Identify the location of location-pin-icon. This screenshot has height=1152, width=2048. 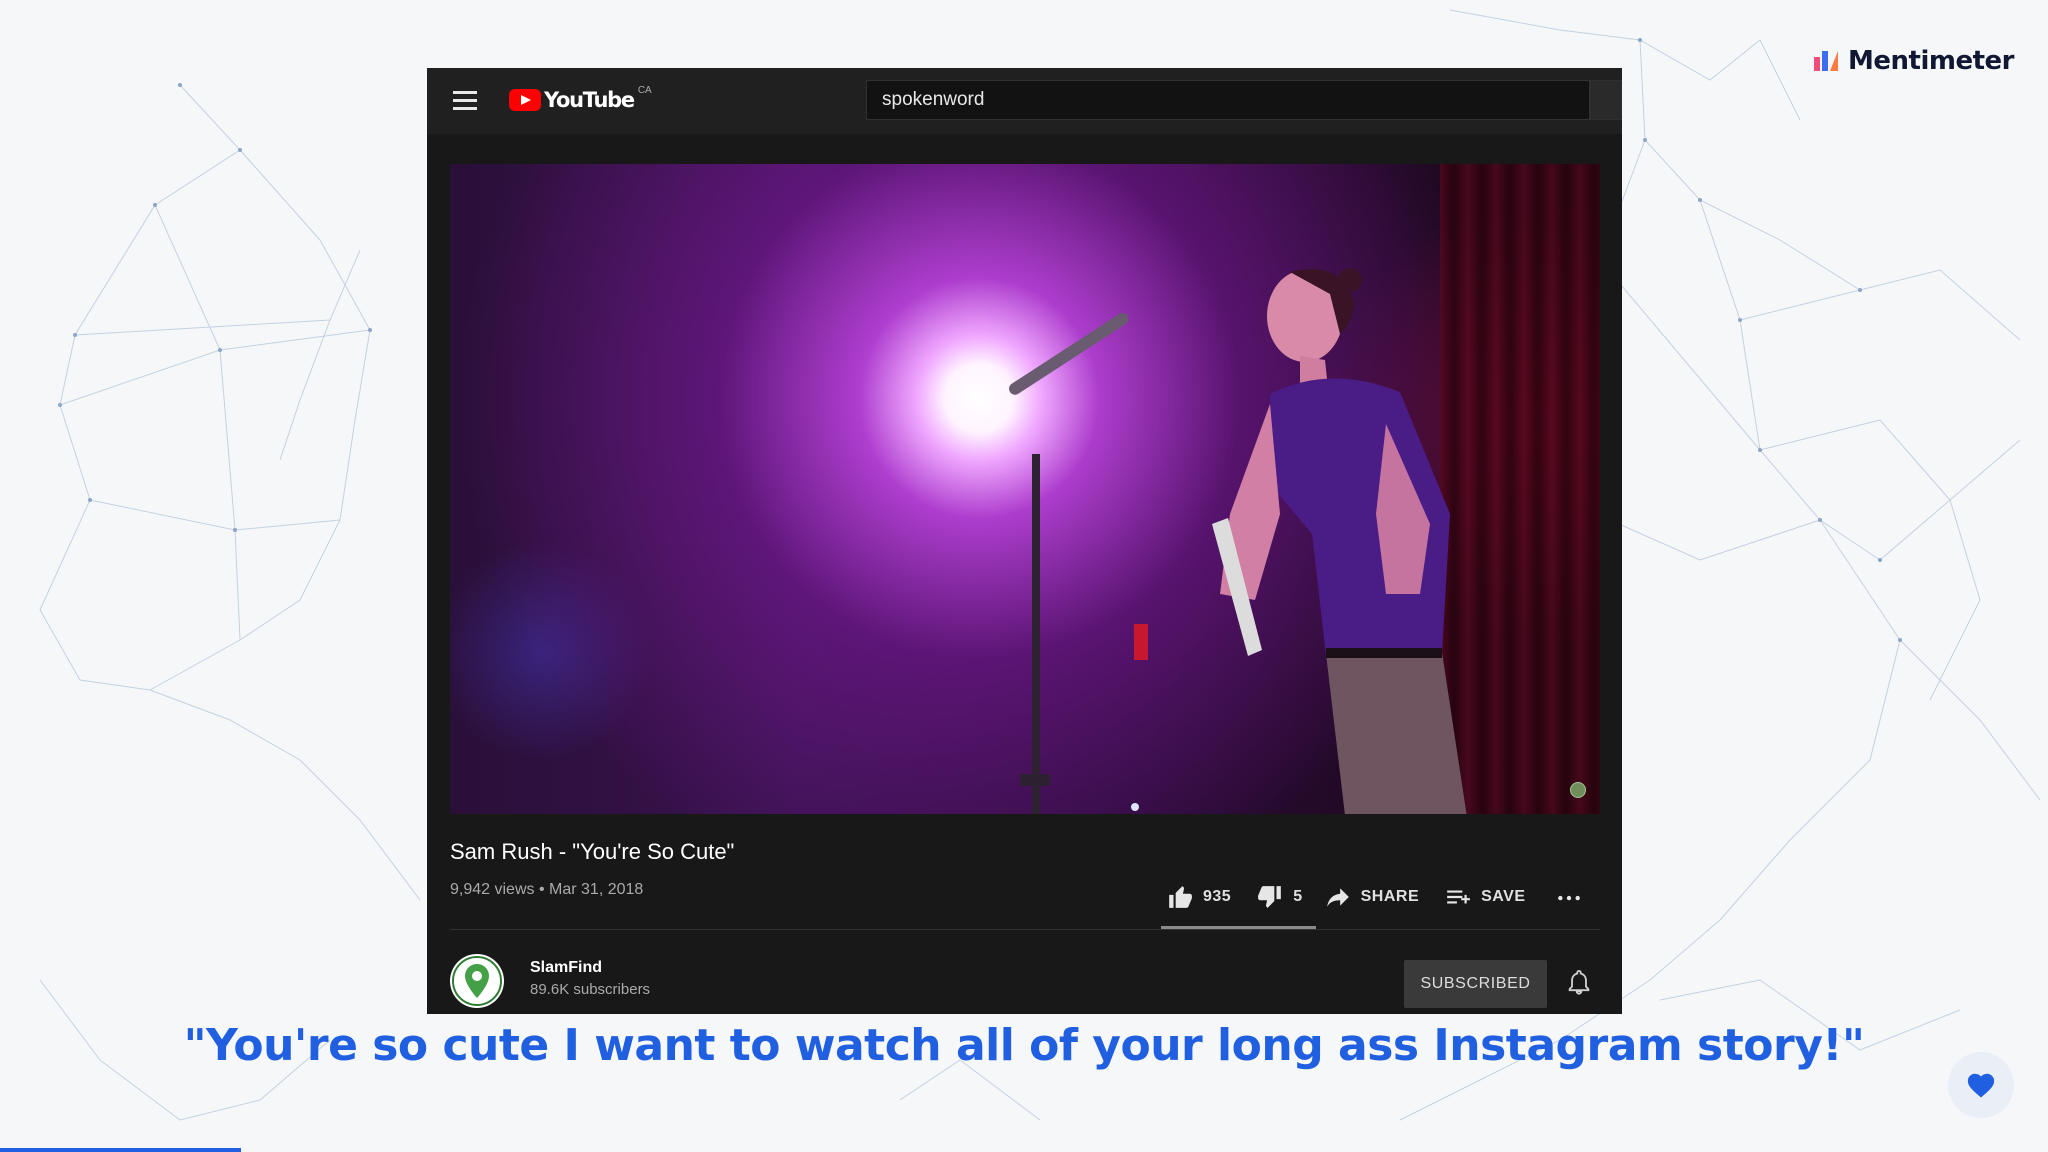
(477, 981).